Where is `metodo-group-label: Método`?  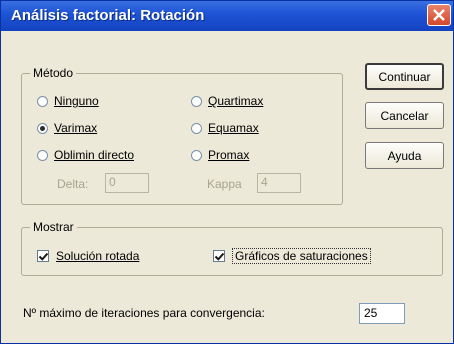 metodo-group-label: Método is located at coordinates (53, 73).